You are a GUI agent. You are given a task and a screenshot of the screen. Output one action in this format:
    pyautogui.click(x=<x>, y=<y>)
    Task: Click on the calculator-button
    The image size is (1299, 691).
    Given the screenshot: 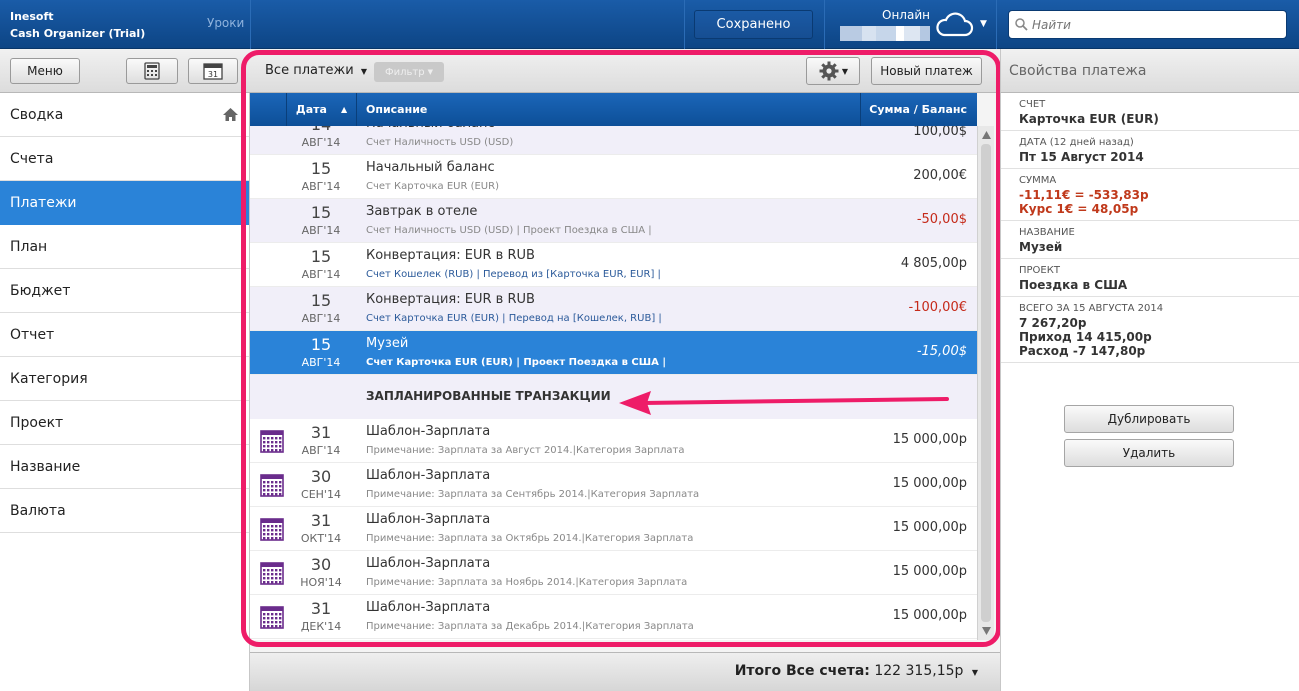 What is the action you would take?
    pyautogui.click(x=152, y=71)
    